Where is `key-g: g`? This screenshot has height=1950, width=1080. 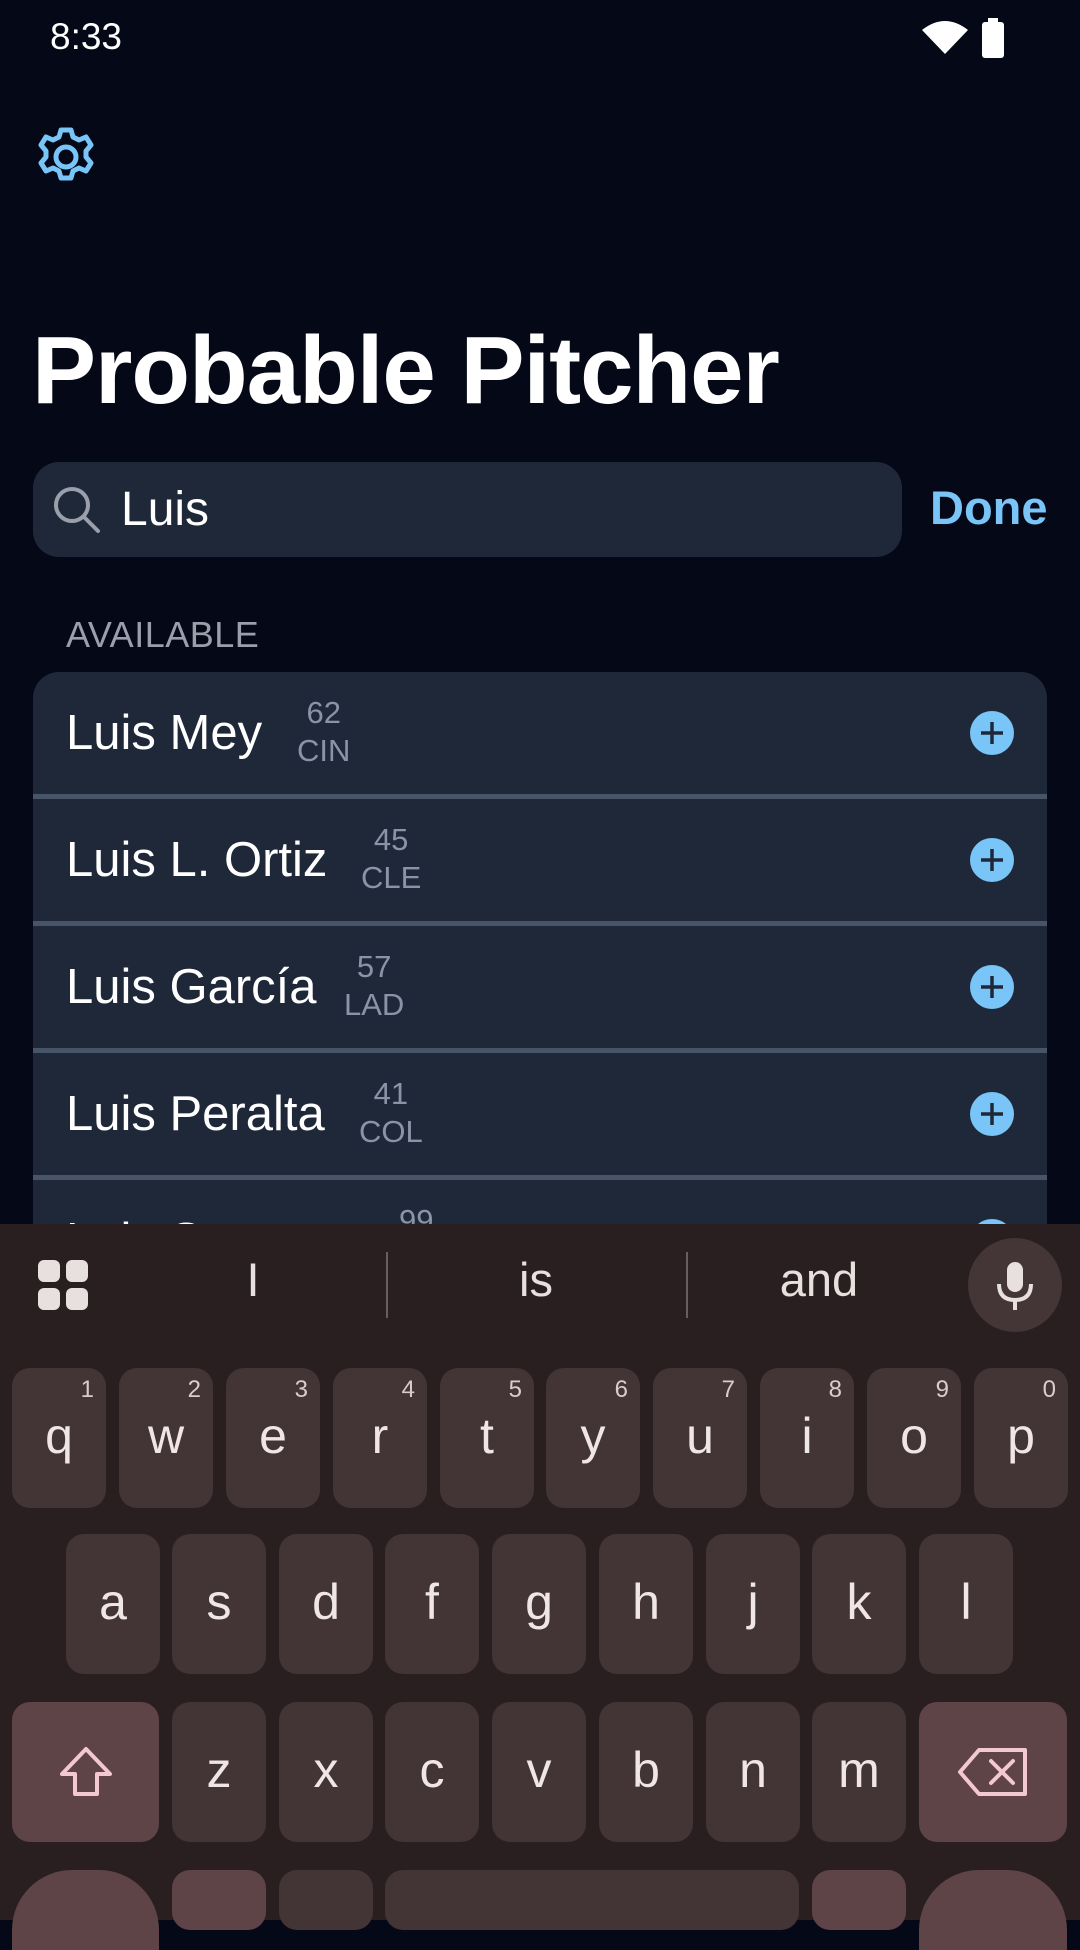
key-g: g is located at coordinates (539, 1604).